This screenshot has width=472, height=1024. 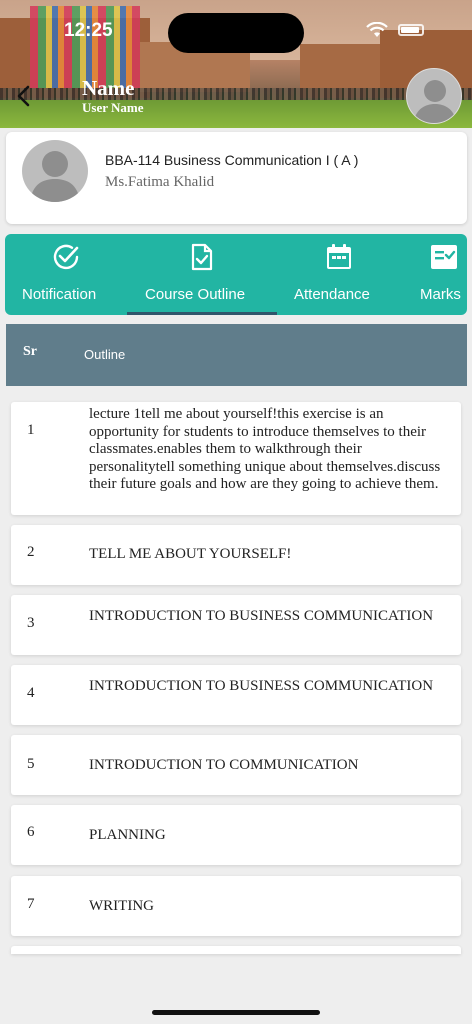 What do you see at coordinates (236, 695) in the screenshot?
I see `table-row: 4 INTRODUCTION TO BUSINESS COMMUNICATION` at bounding box center [236, 695].